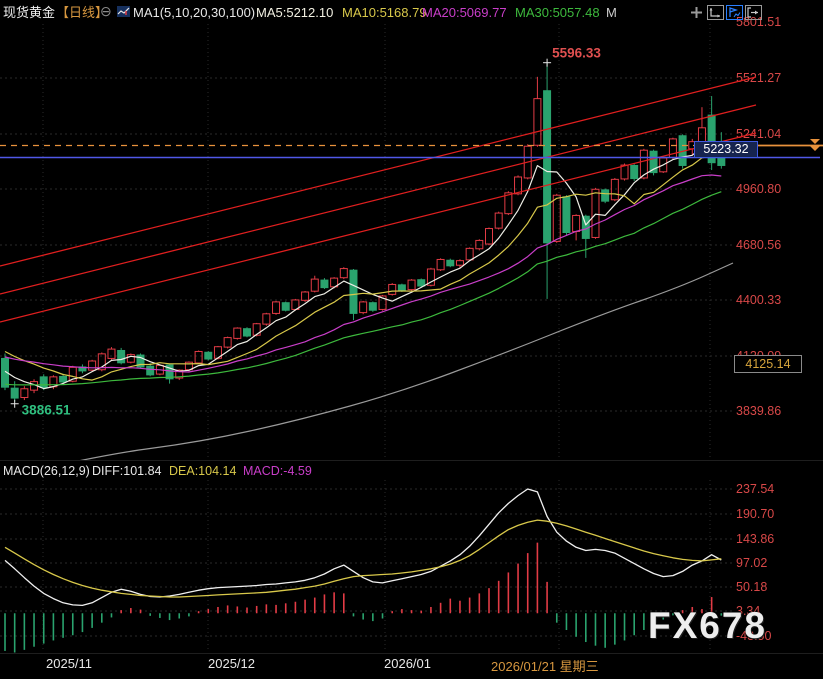 The width and height of the screenshot is (823, 679). I want to click on symbol-title: 现货黄金, so click(29, 12).